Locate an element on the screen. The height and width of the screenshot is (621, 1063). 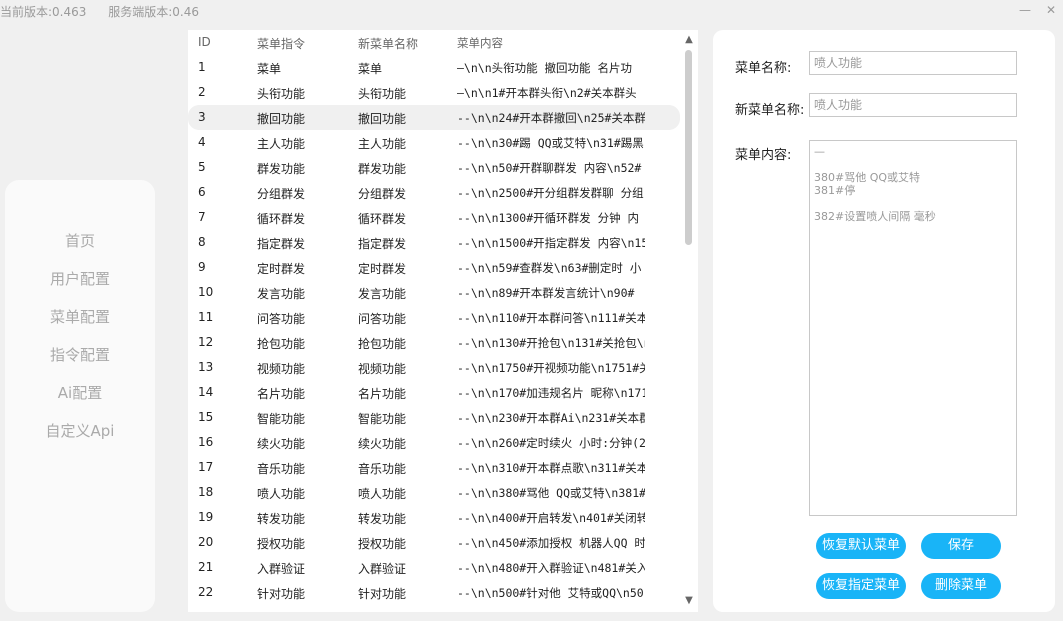
table-row: 20 授权功能 授权功能 --\n\n450#添加授权 机器人QQ 时 is located at coordinates (434, 542).